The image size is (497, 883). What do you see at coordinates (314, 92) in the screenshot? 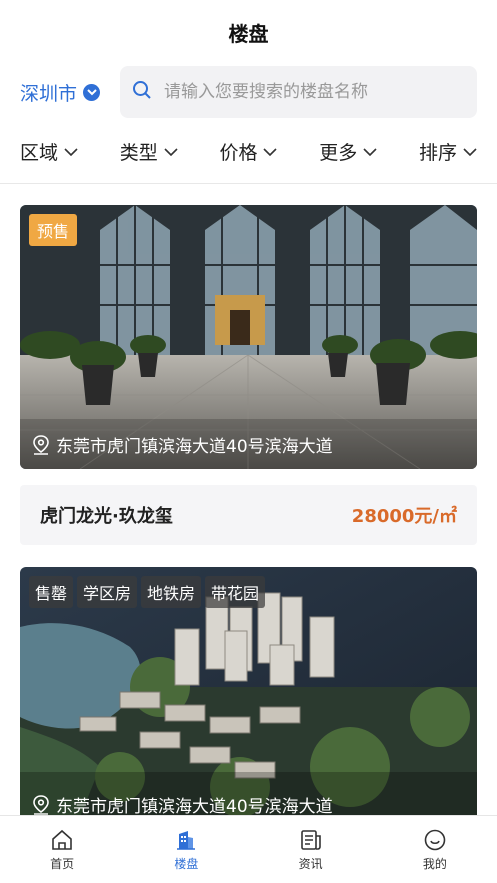
I see `search-input` at bounding box center [314, 92].